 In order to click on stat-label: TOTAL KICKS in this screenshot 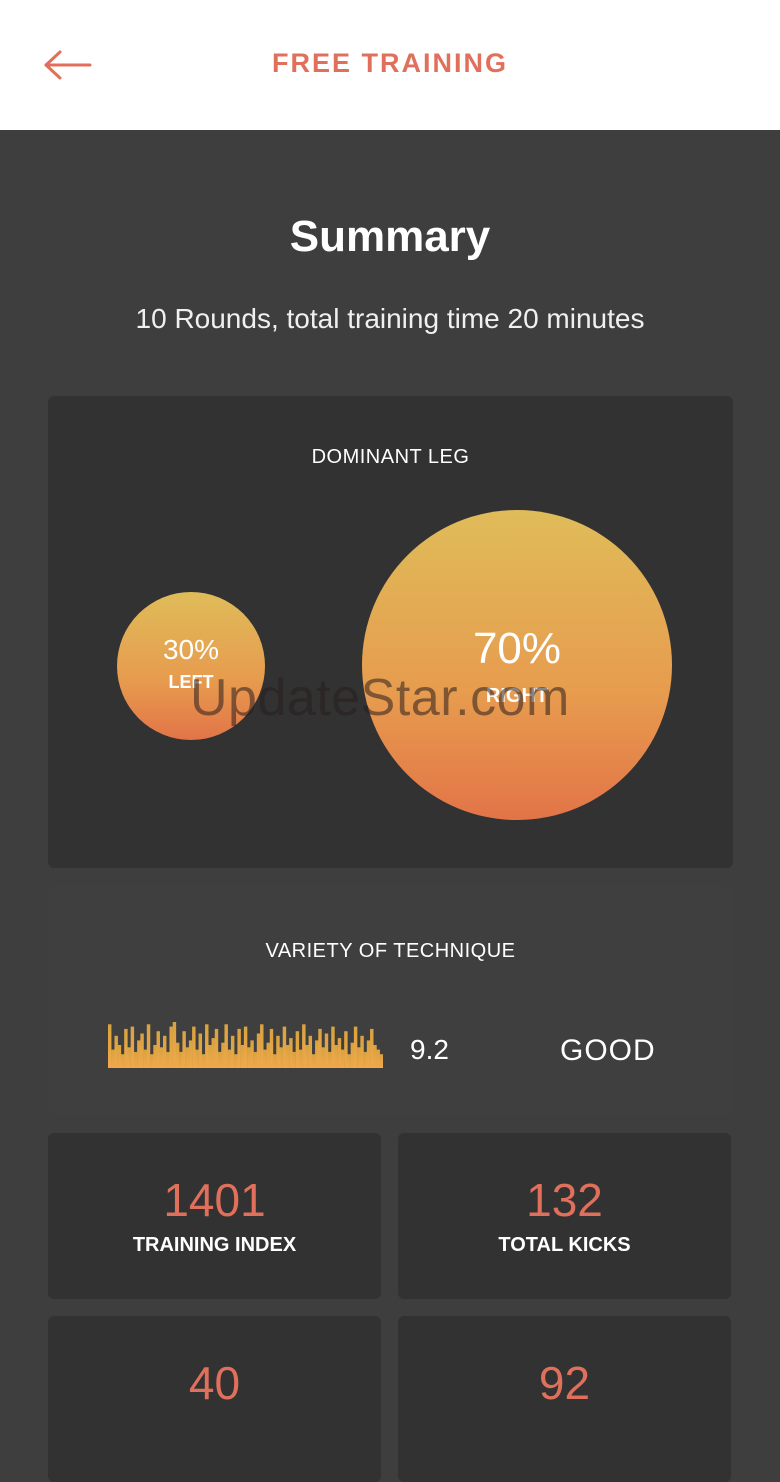, I will do `click(564, 1245)`.